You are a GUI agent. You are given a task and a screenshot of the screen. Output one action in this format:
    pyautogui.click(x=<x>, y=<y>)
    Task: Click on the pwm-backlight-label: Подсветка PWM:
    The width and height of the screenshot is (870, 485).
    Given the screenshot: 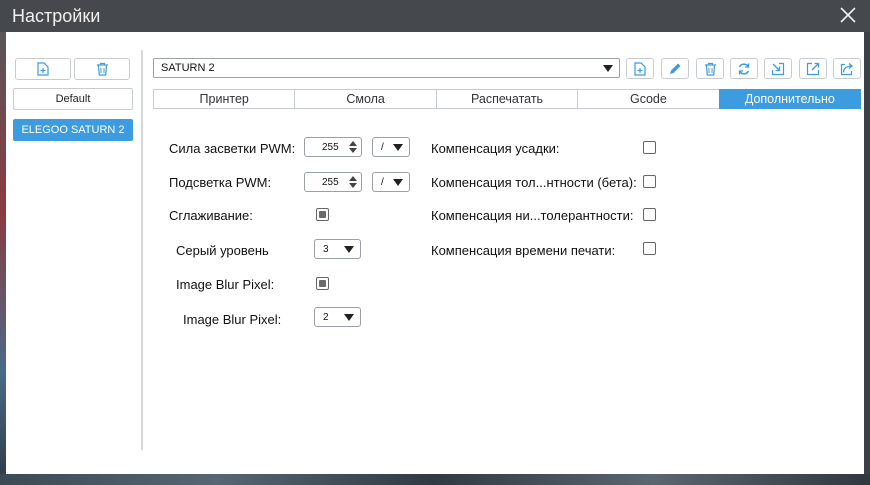 What is the action you would take?
    pyautogui.click(x=220, y=182)
    